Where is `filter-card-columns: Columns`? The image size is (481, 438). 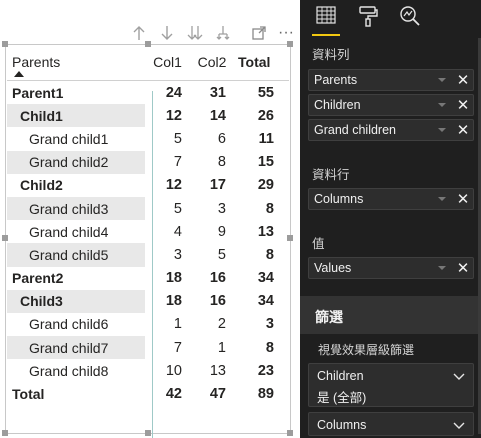
filter-card-columns: Columns is located at coordinates (391, 424).